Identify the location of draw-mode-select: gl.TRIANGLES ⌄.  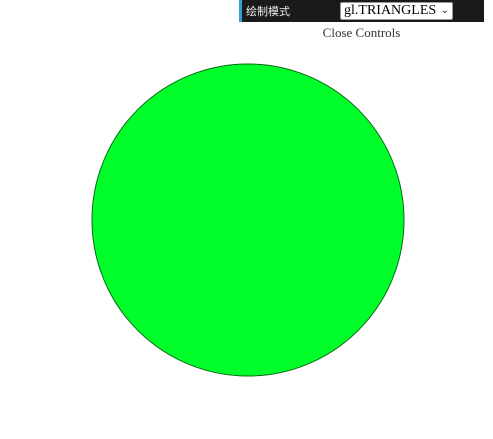
(396, 11).